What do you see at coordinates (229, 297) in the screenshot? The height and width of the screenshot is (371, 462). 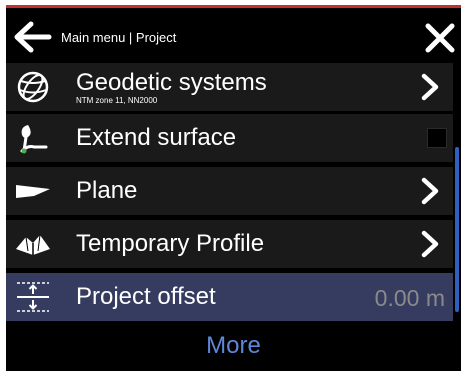 I see `menu-item-project-offset: Project offset 0.00 m` at bounding box center [229, 297].